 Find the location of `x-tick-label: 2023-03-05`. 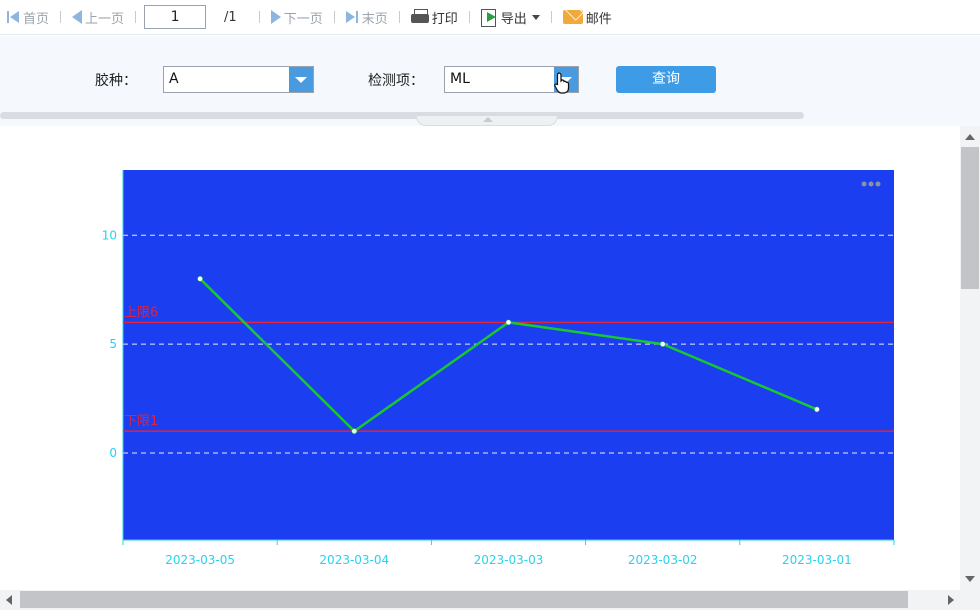

x-tick-label: 2023-03-05 is located at coordinates (200, 560).